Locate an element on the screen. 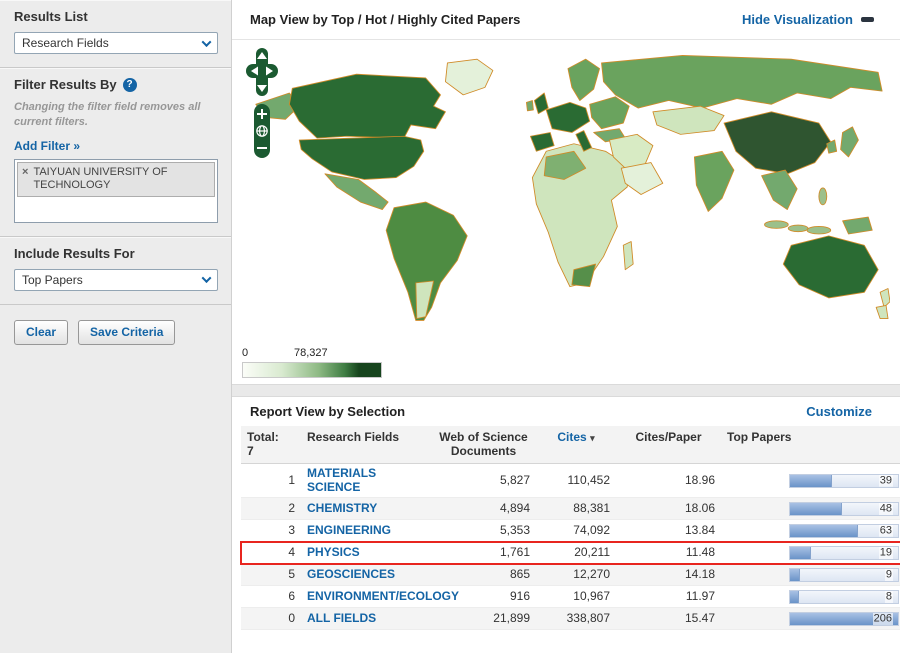 This screenshot has height=653, width=900. field-link: MATERIALS SCIENCE is located at coordinates (366, 480).